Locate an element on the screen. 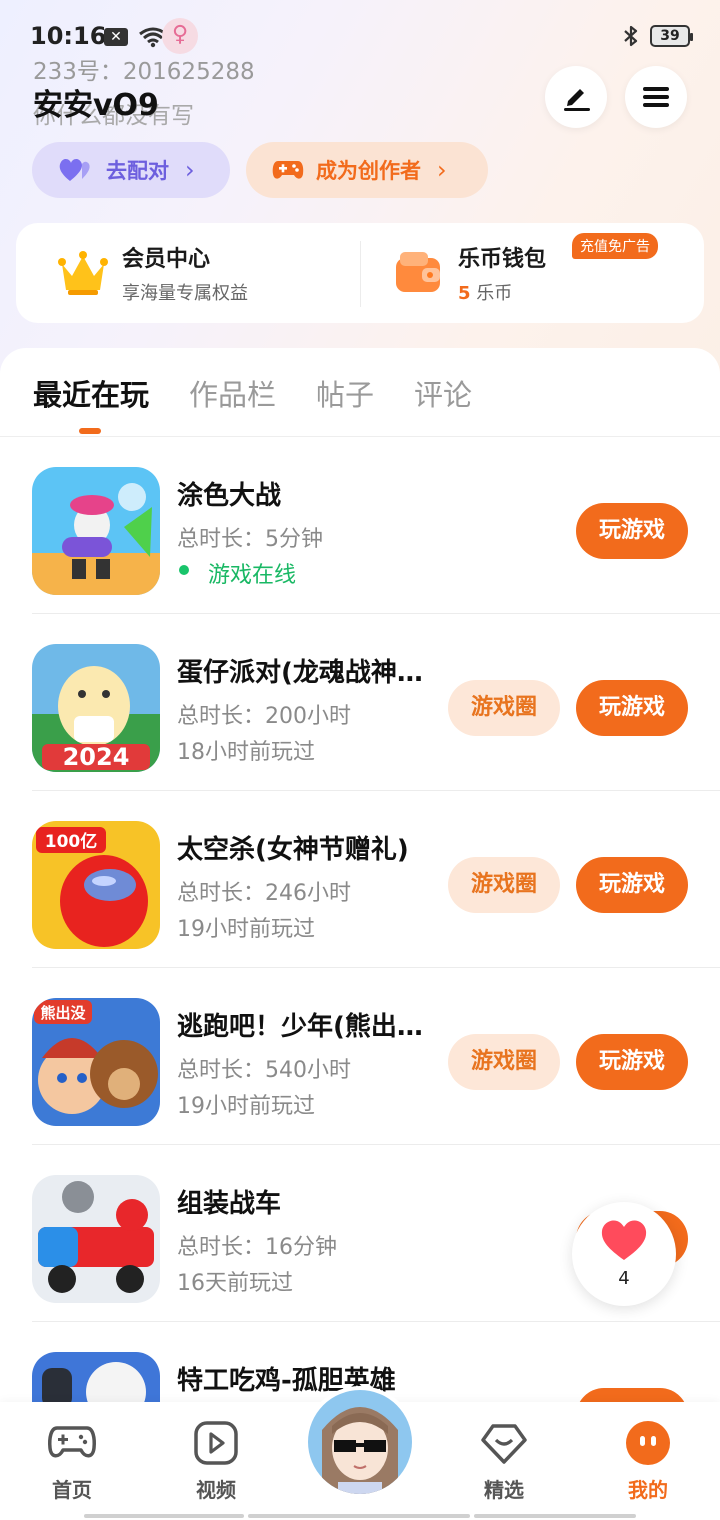  game-online-status: 游戏在线 is located at coordinates (252, 575).